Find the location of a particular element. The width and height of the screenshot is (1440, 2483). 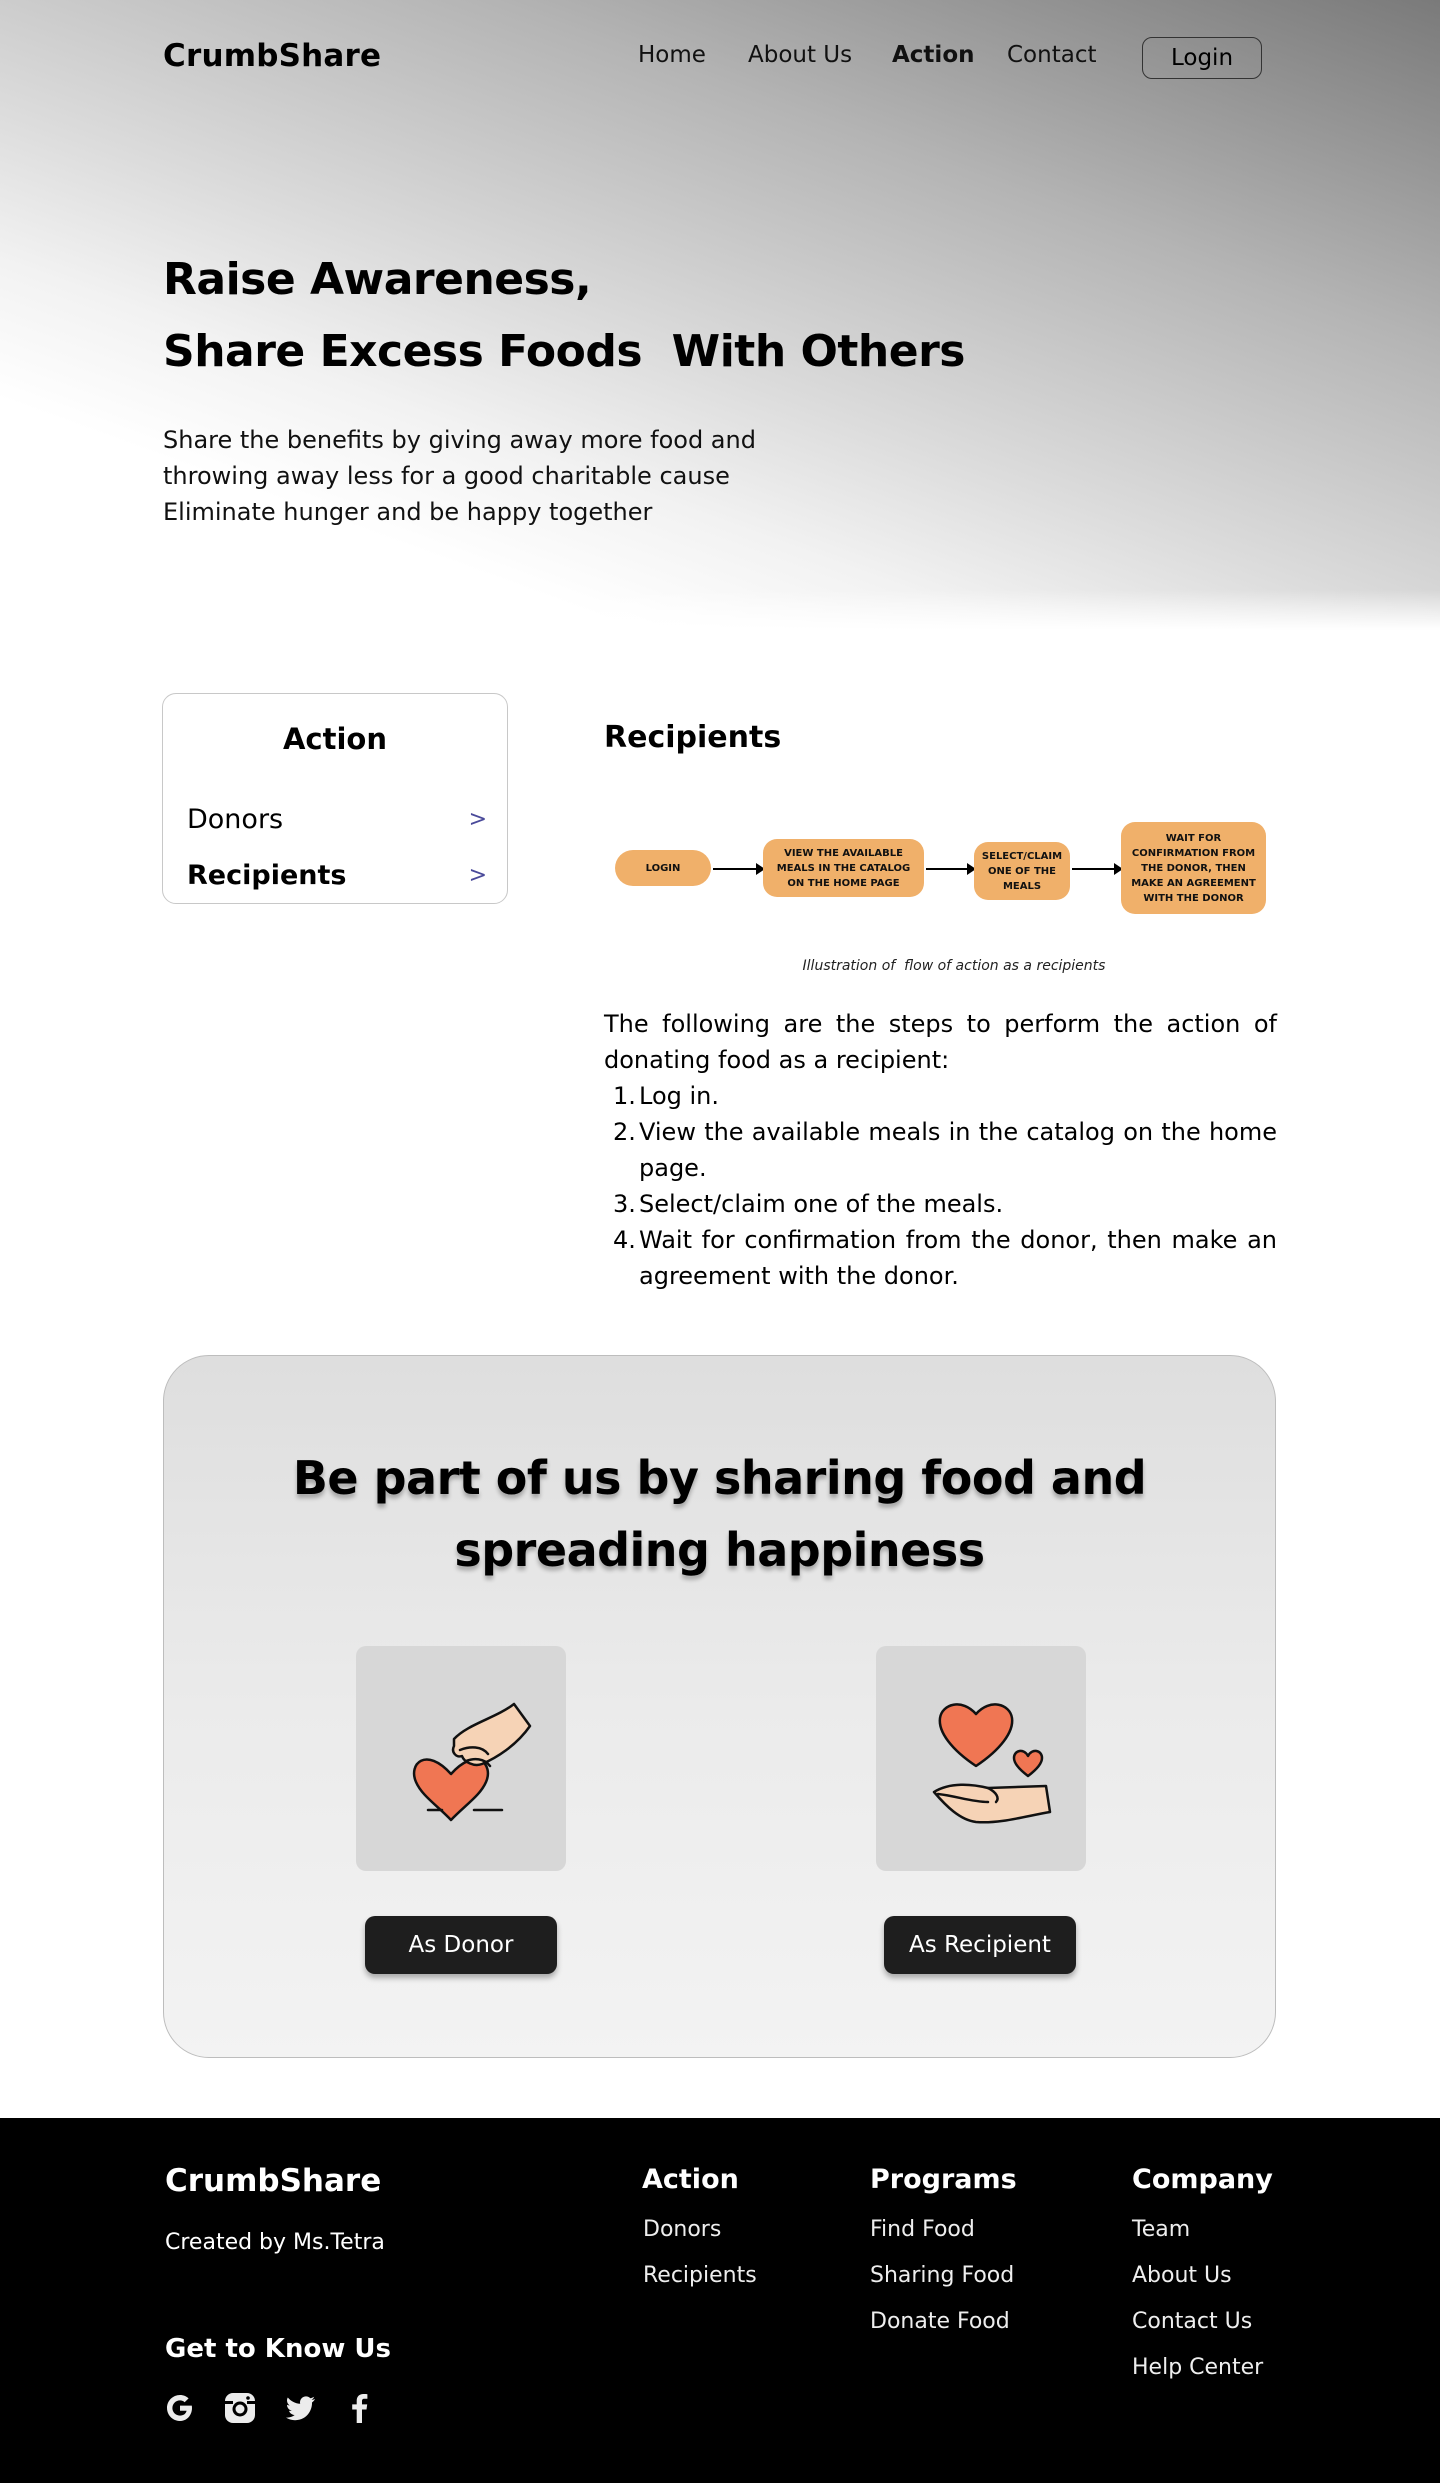

sidebar-title: Action is located at coordinates (334, 739).